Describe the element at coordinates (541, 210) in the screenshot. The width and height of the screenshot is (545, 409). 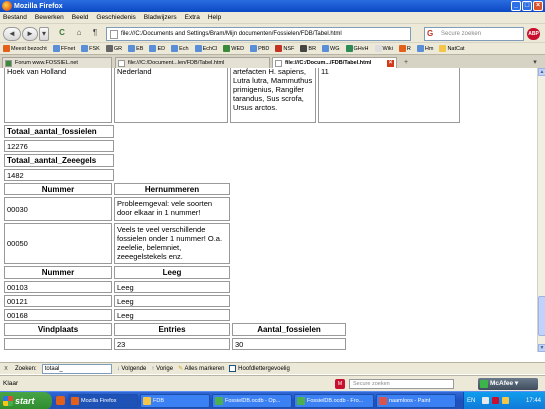
I see `vertical-scrollbar: ▲ ▼` at that location.